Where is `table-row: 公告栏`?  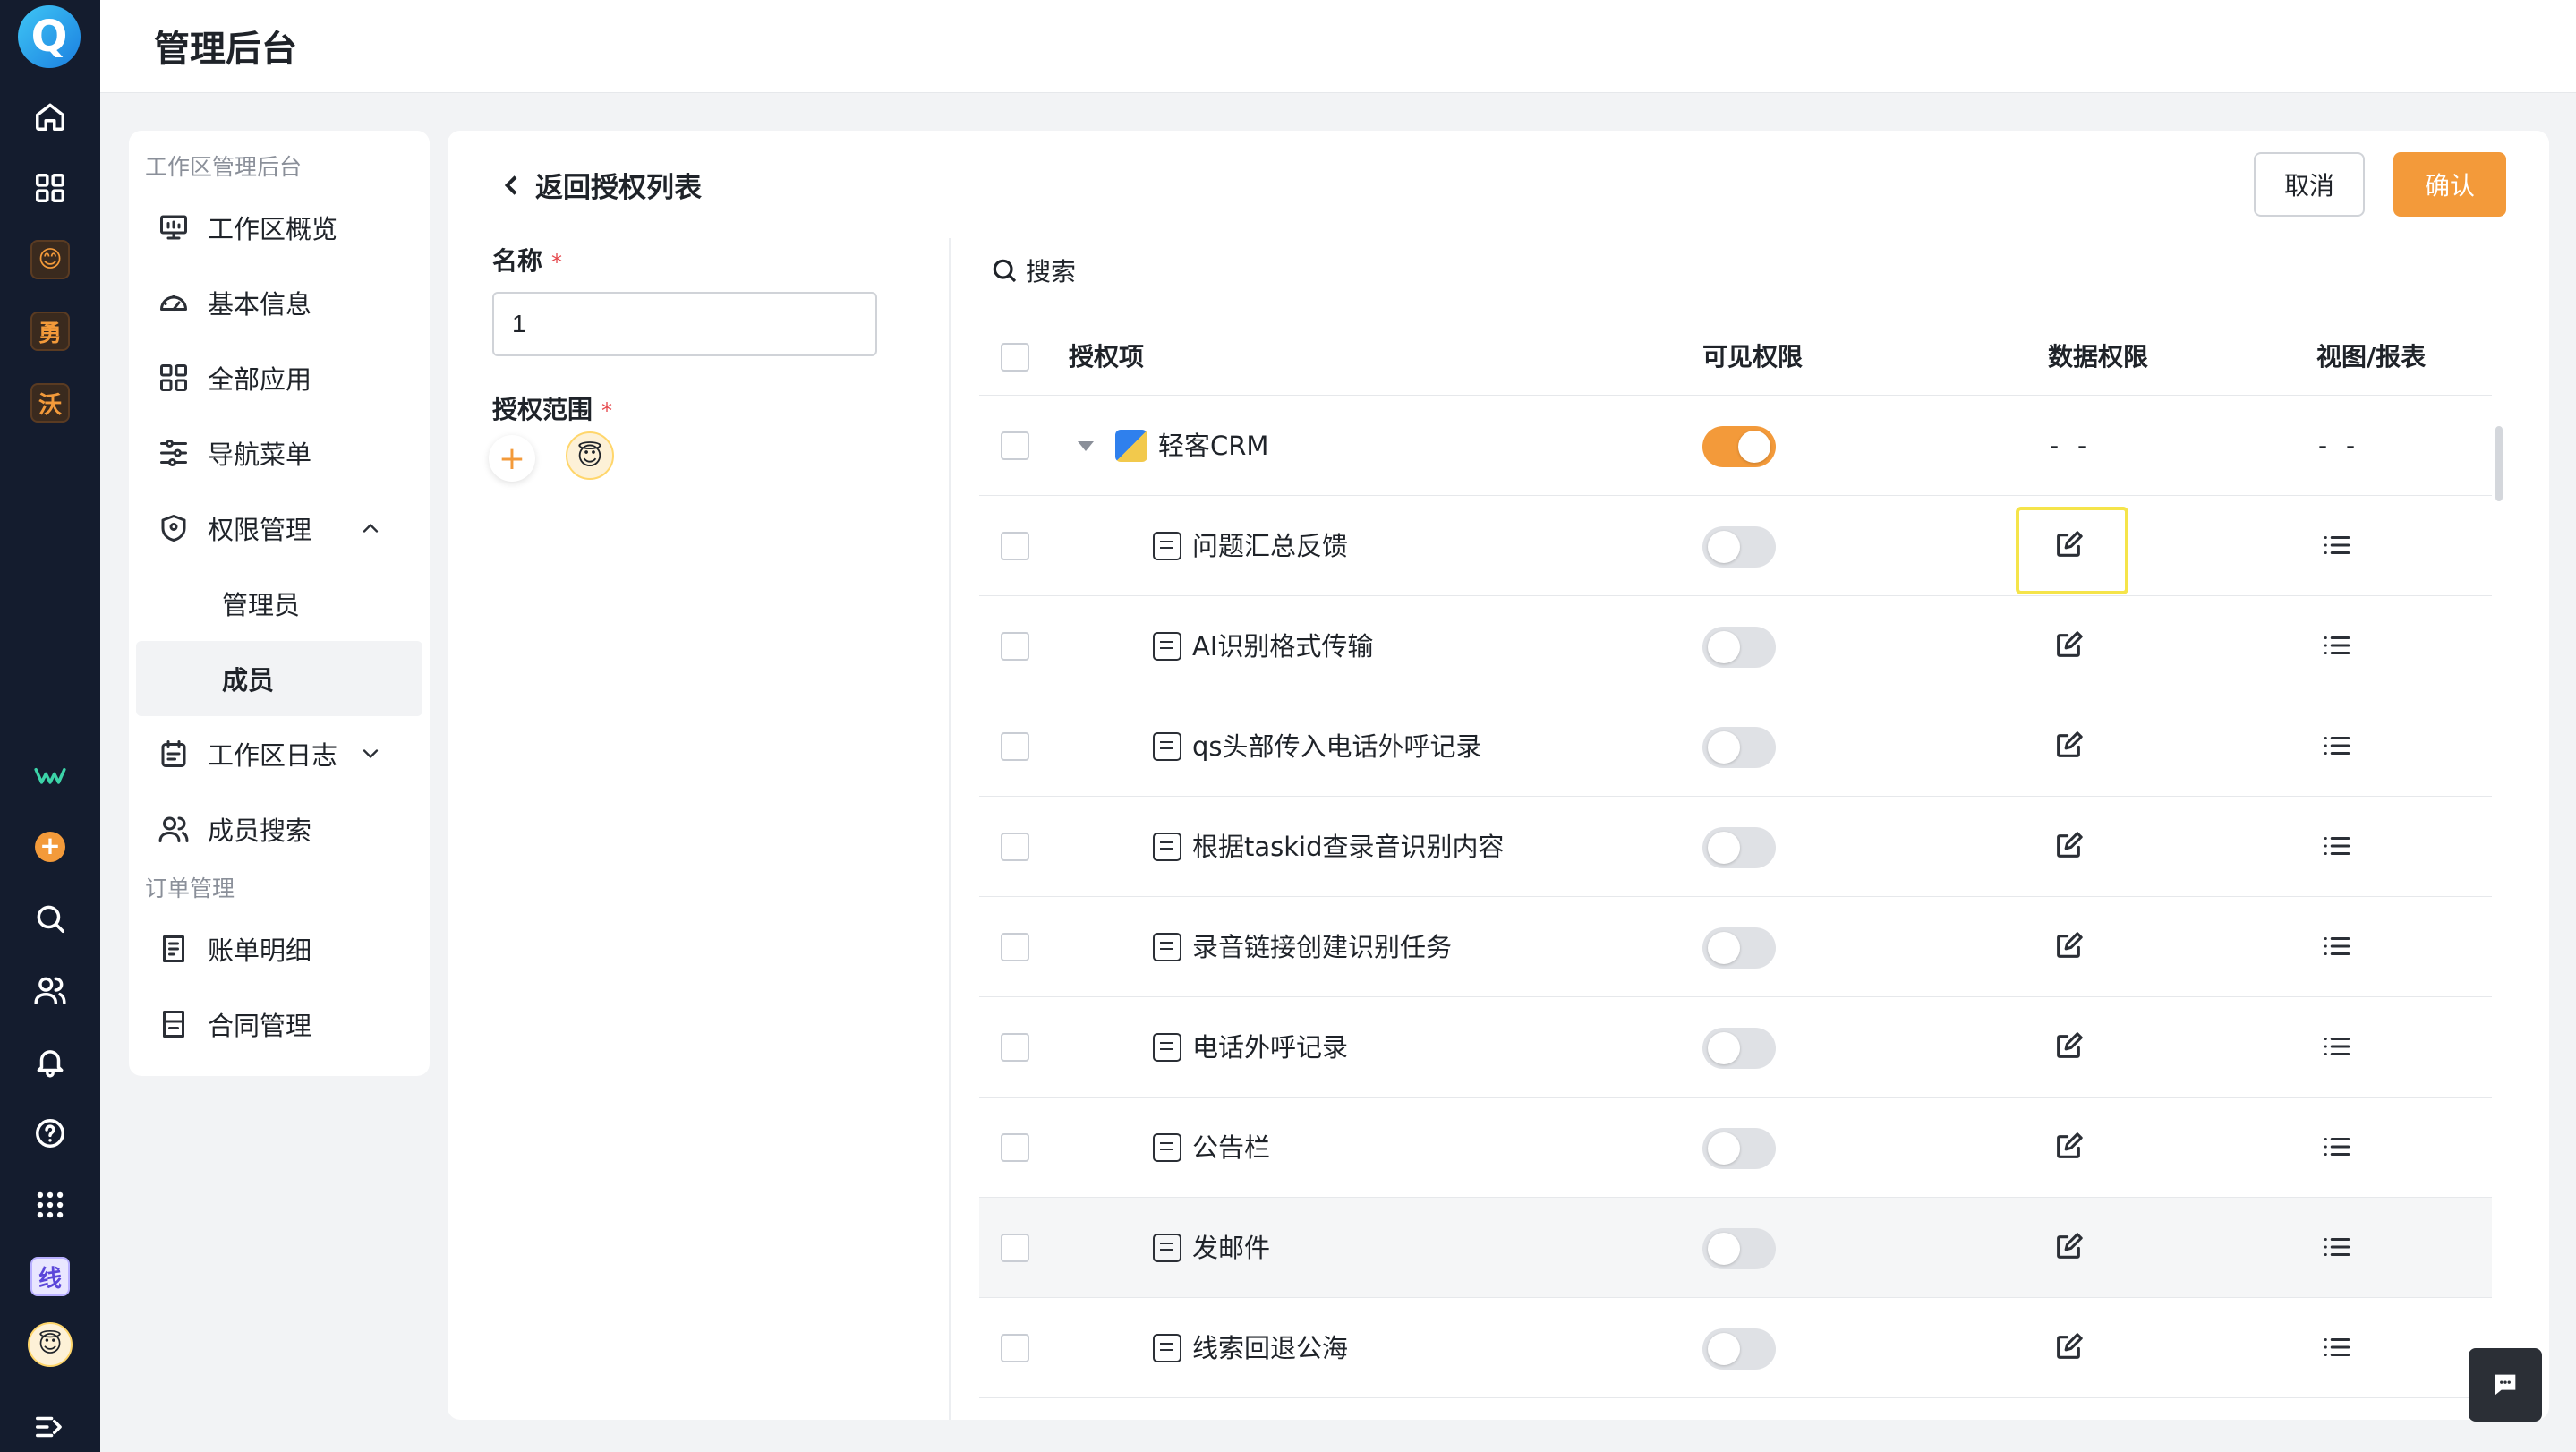 table-row: 公告栏 is located at coordinates (1735, 1148).